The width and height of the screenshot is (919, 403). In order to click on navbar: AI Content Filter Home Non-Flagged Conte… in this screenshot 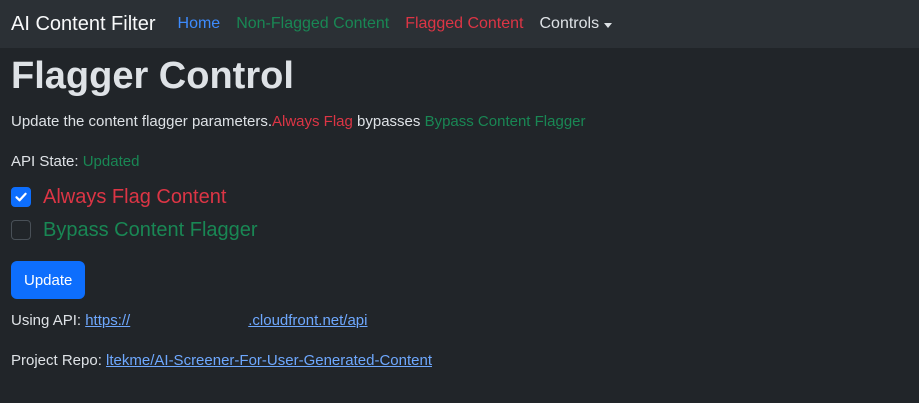, I will do `click(459, 24)`.